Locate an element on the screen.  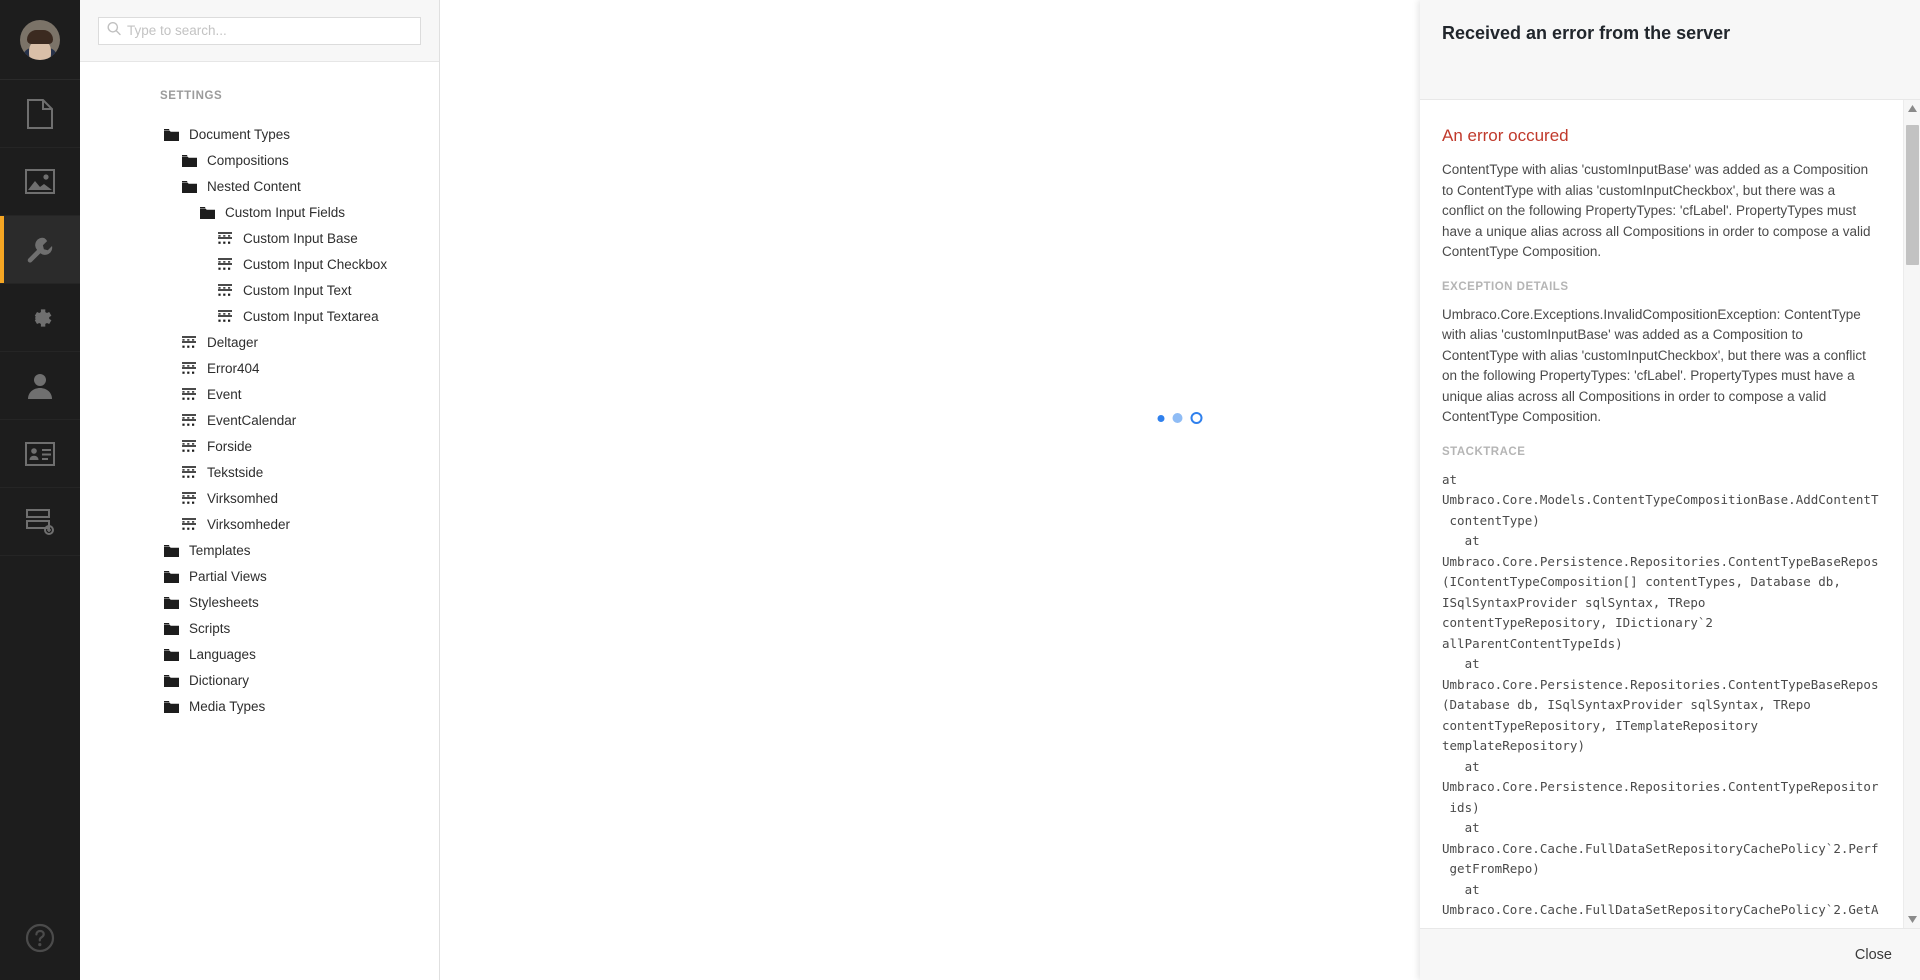
tree-item: Custom Input Textarea is located at coordinates (259, 317).